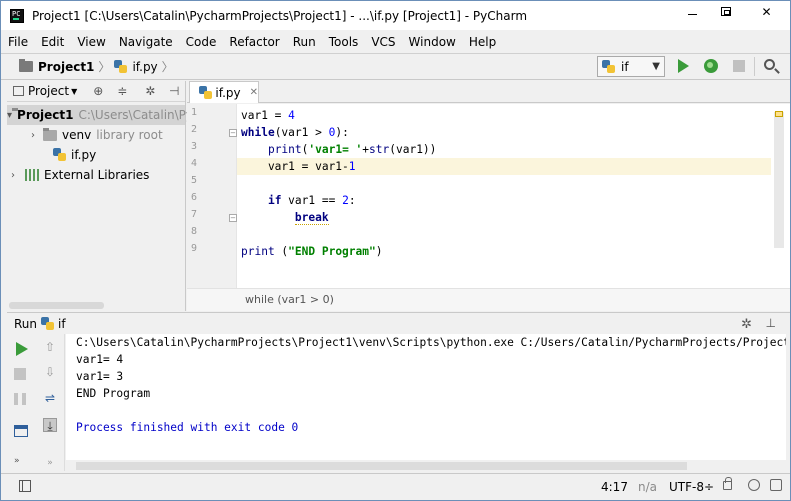 This screenshot has height=501, width=791. Describe the element at coordinates (201, 42) in the screenshot. I see `menu-code: Code` at that location.